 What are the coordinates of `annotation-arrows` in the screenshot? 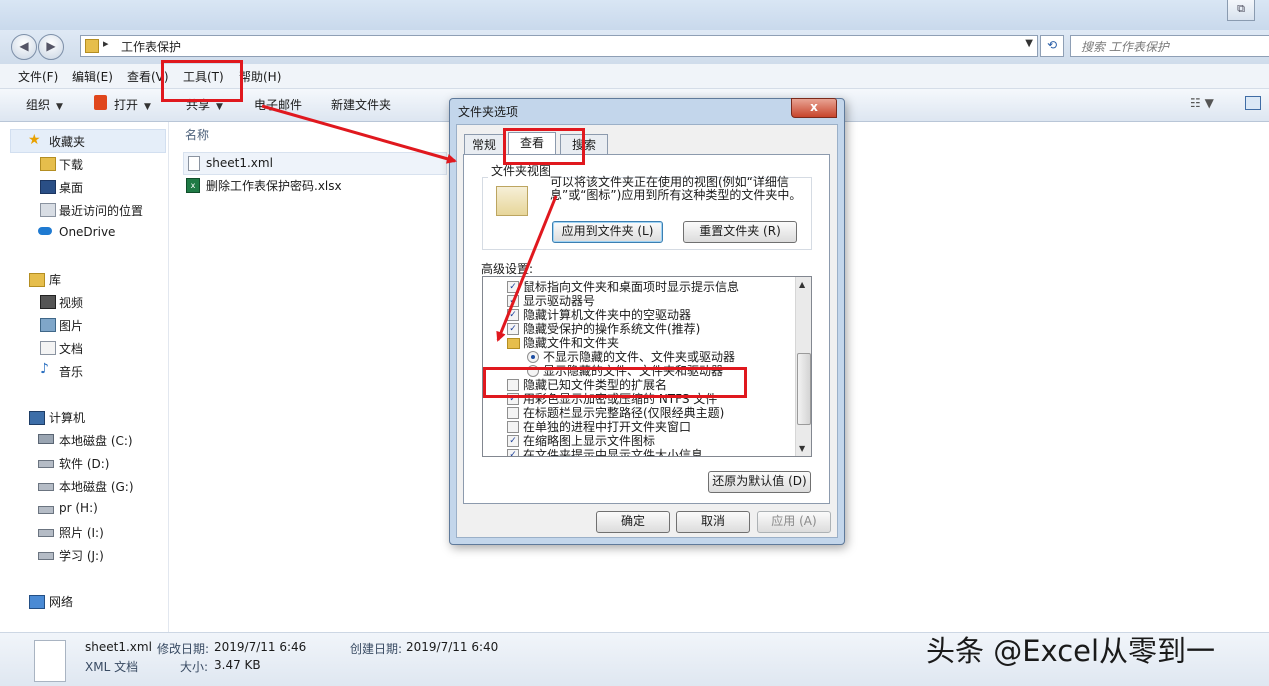 It's located at (409, 223).